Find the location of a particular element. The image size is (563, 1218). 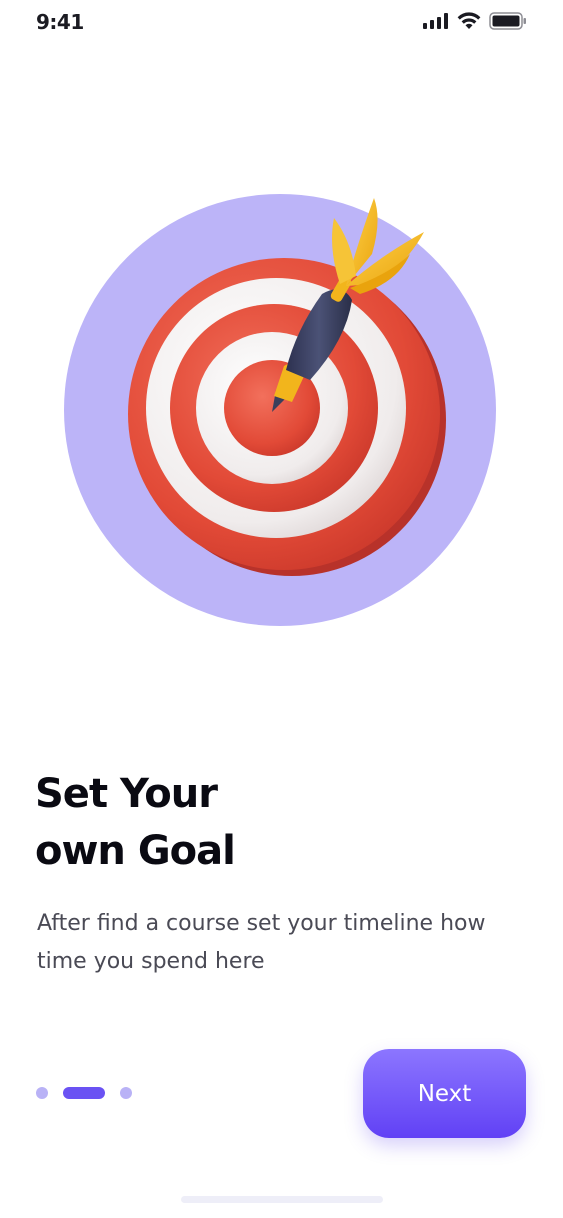

page-dot-2-active is located at coordinates (84, 1093).